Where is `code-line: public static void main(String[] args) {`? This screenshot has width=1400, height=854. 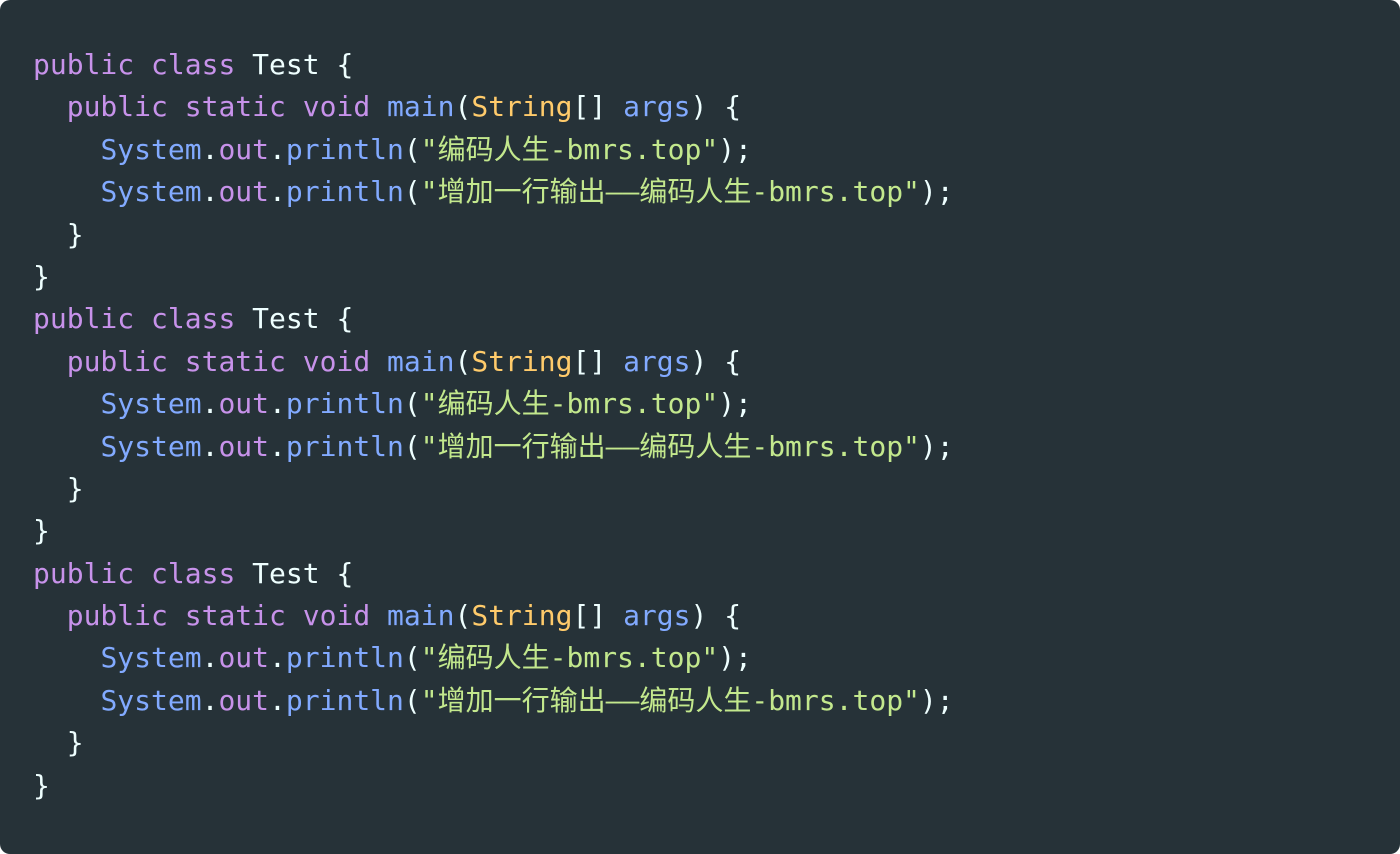
code-line: public static void main(String[] args) { is located at coordinates (493, 616).